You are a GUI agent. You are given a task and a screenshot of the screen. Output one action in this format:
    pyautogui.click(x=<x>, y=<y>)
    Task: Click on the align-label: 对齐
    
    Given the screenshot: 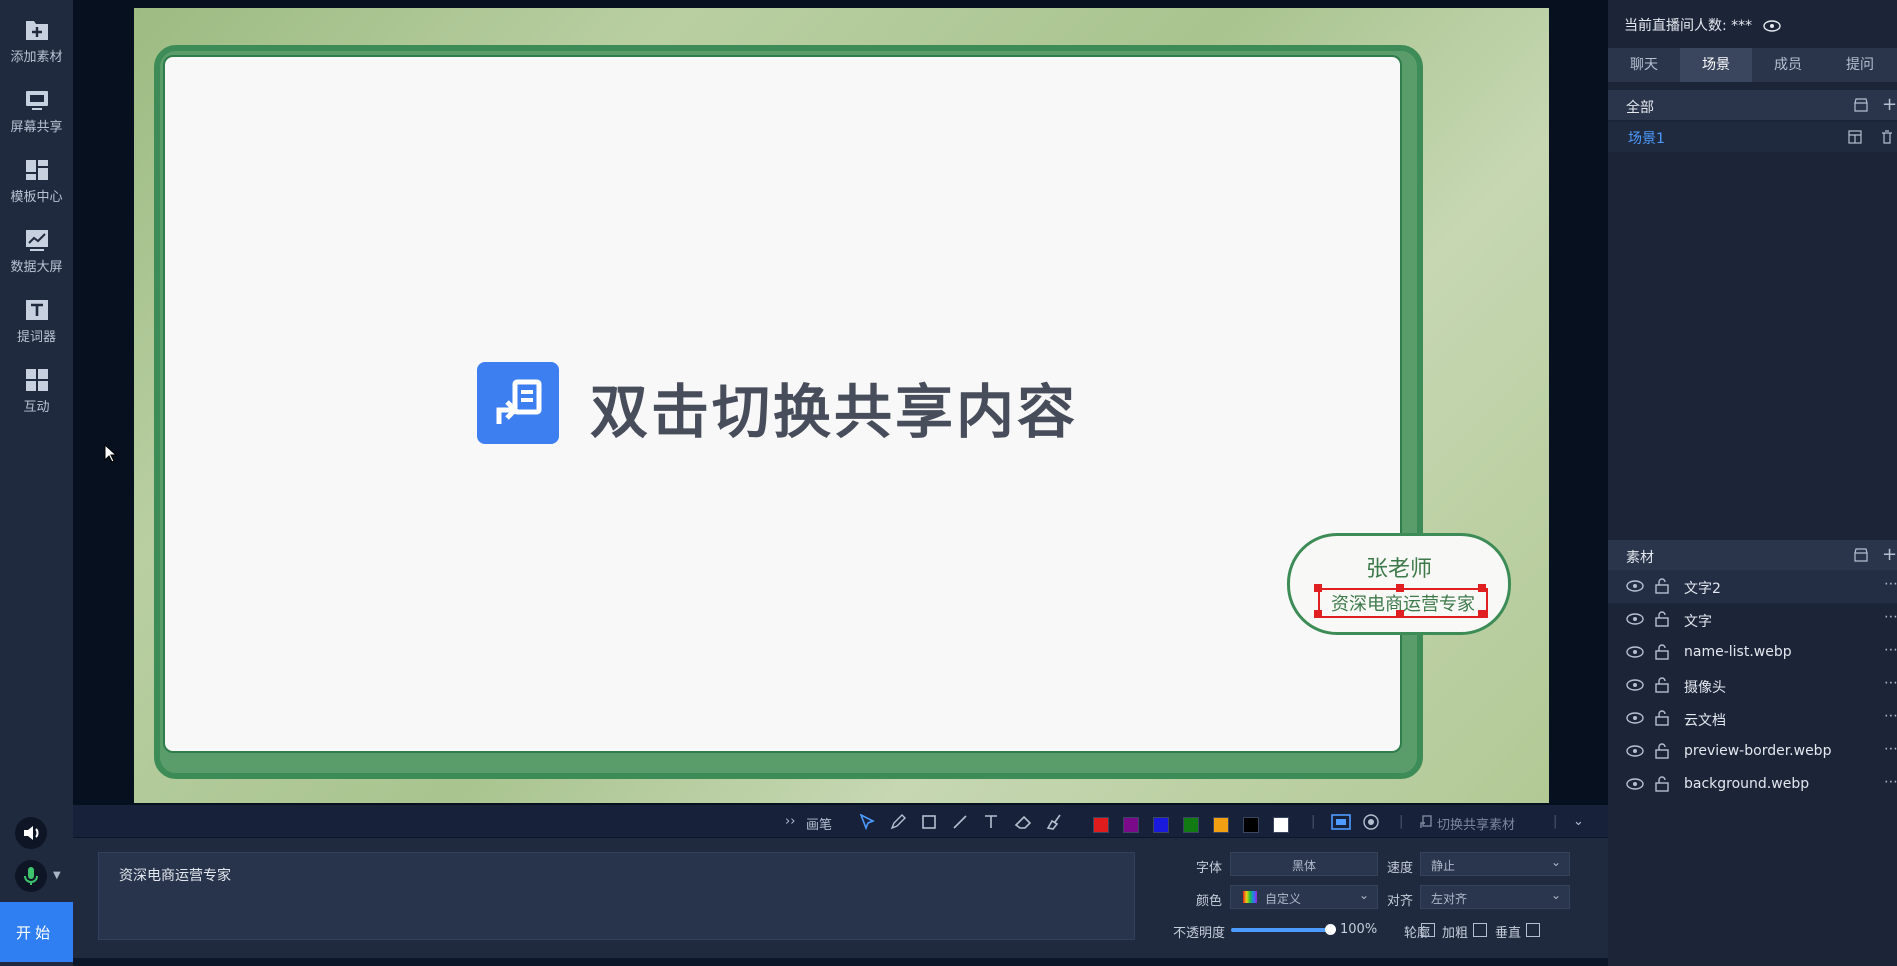 What is the action you would take?
    pyautogui.click(x=1400, y=901)
    